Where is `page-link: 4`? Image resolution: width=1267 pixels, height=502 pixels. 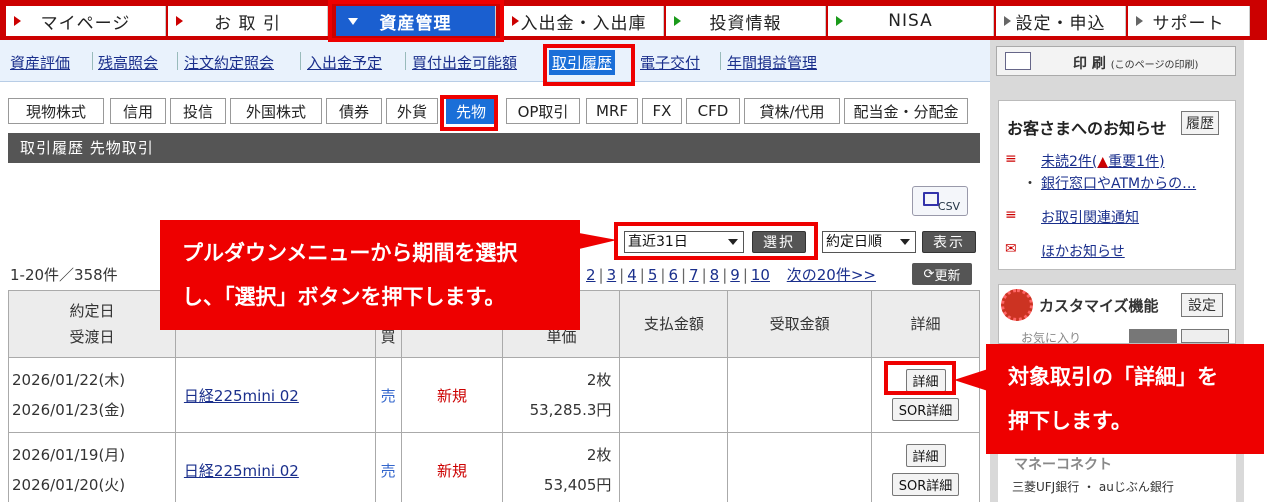 page-link: 4 is located at coordinates (632, 275).